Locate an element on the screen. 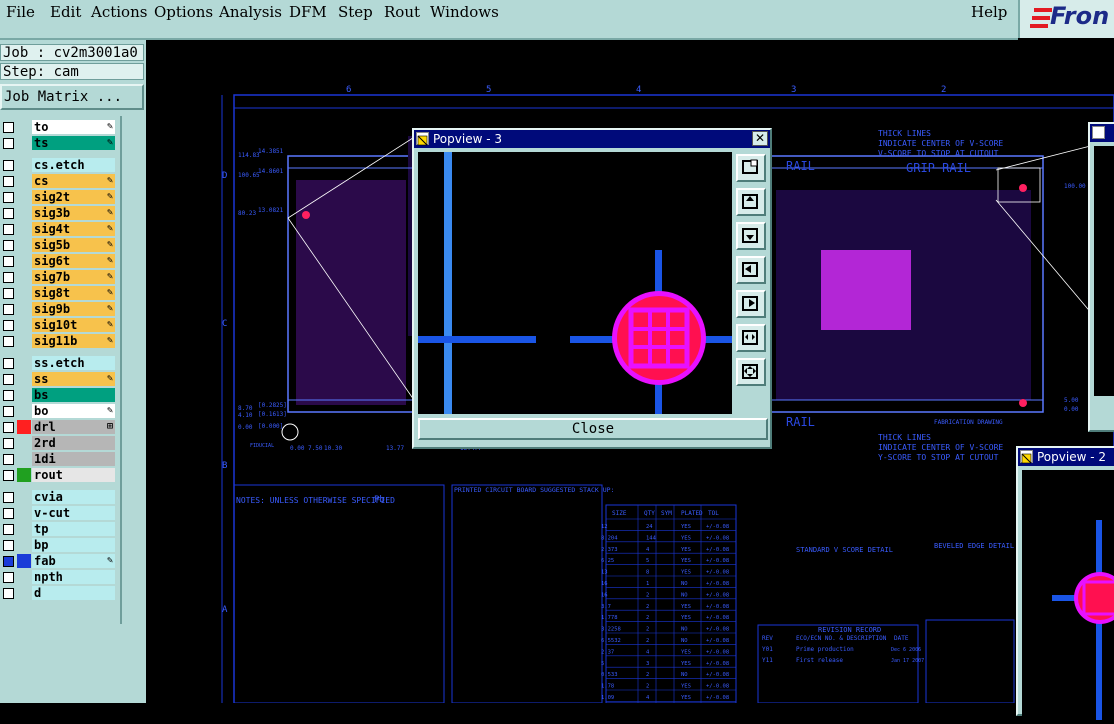 The width and height of the screenshot is (1114, 724). layer-row-cvia: cvia is located at coordinates (58, 497).